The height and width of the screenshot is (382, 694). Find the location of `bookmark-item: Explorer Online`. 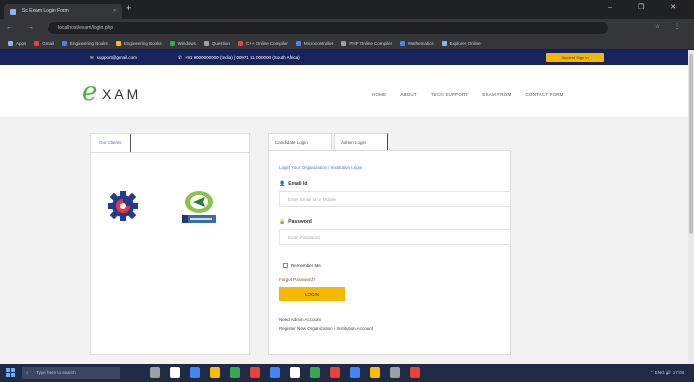

bookmark-item: Explorer Online is located at coordinates (461, 43).